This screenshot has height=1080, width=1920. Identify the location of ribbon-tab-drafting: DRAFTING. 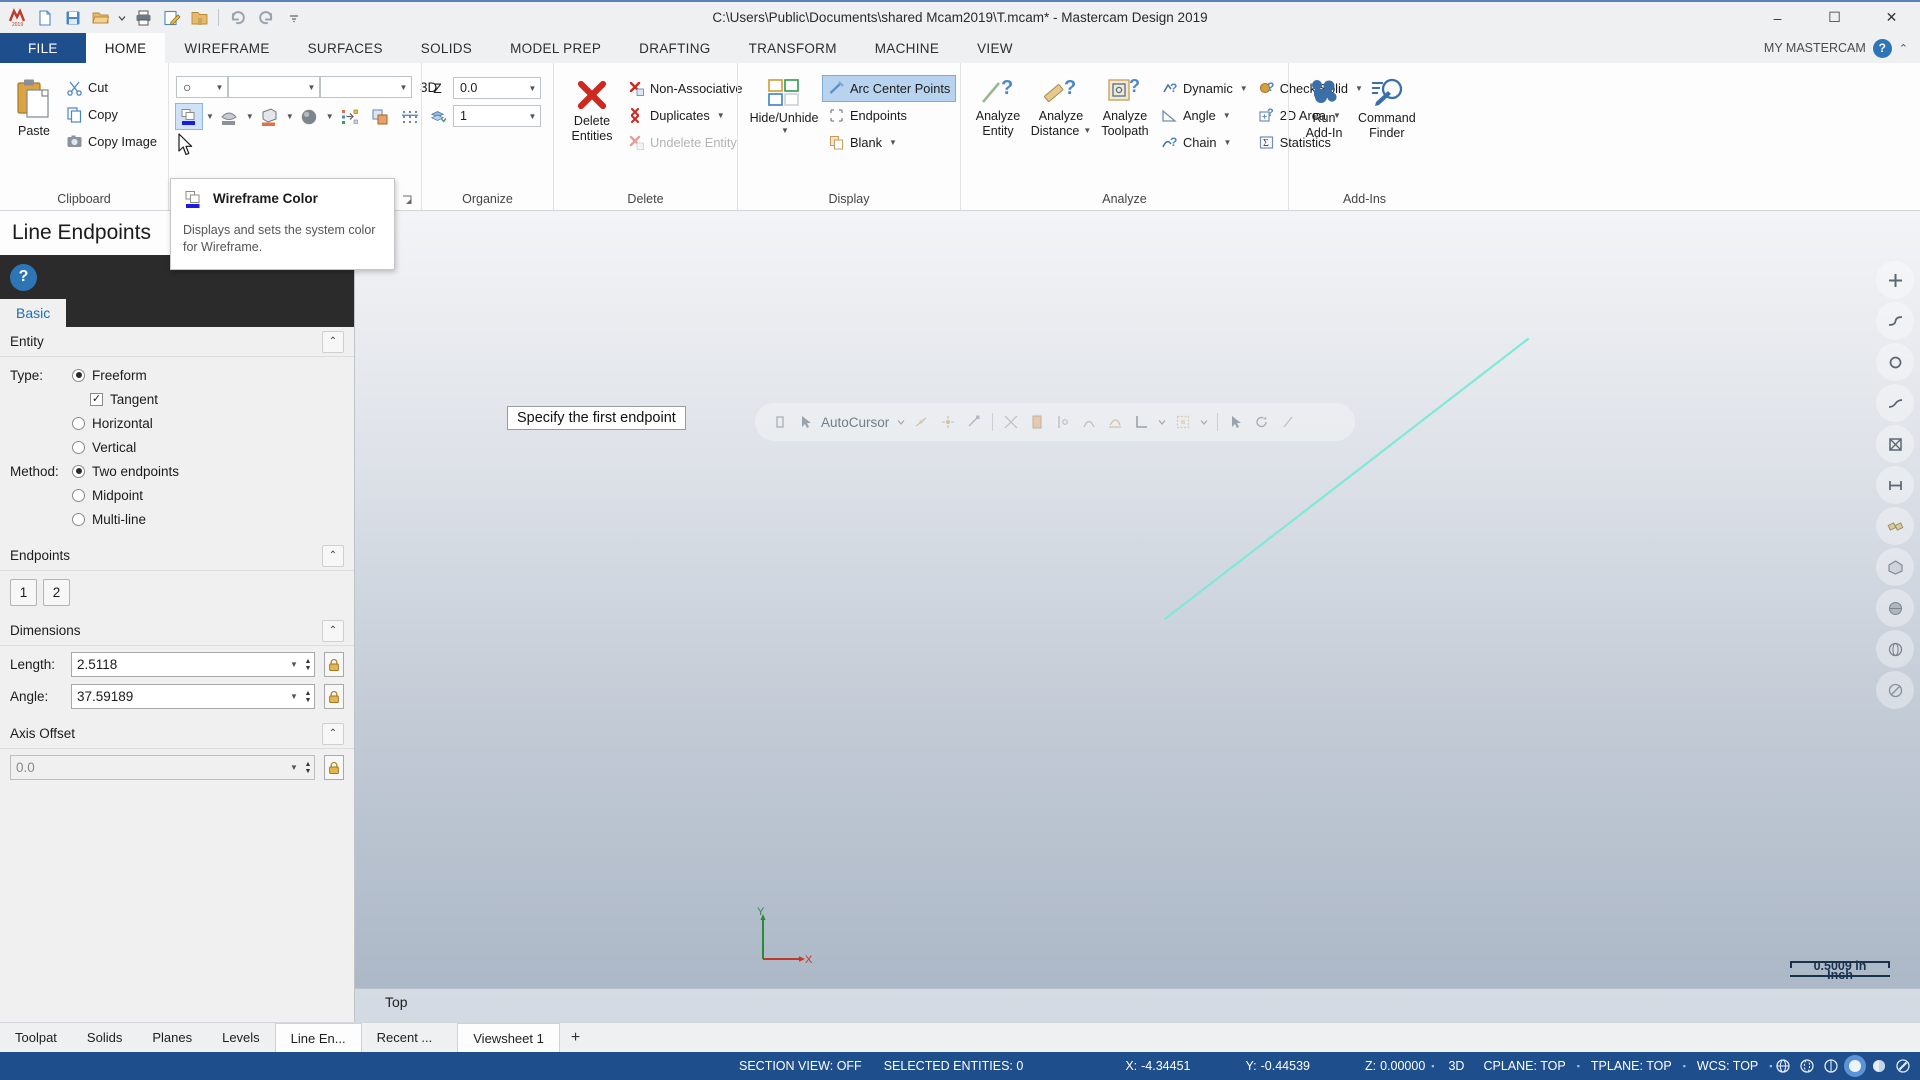
(674, 48).